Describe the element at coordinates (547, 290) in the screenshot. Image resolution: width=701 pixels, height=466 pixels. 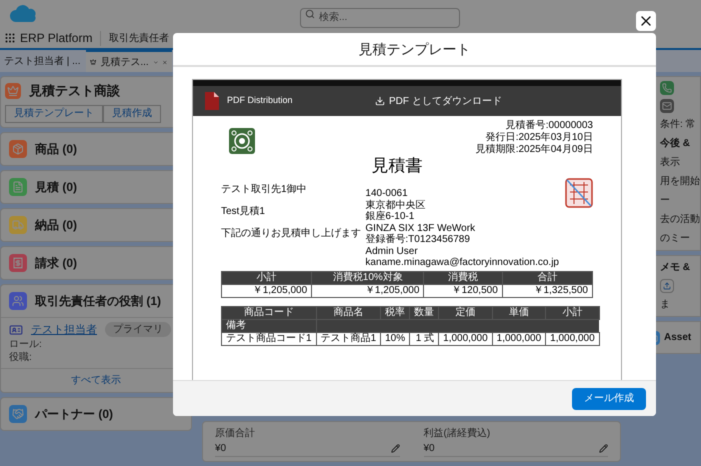
I see `table-cell: ￥1,325,500` at that location.